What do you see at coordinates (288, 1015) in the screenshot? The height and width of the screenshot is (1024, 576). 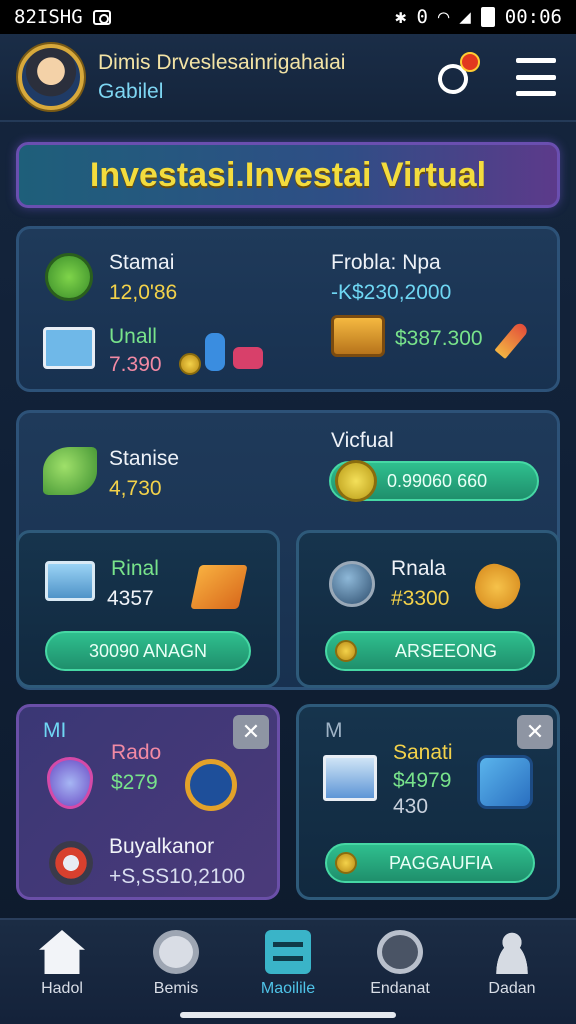 I see `home-indicator` at bounding box center [288, 1015].